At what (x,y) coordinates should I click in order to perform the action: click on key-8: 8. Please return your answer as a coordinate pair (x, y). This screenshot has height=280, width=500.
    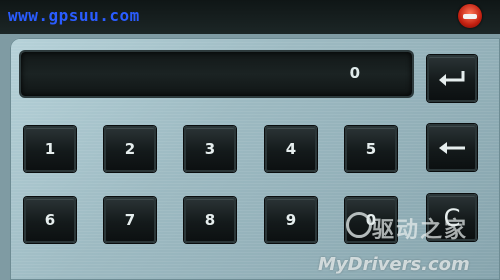
    Looking at the image, I should click on (210, 220).